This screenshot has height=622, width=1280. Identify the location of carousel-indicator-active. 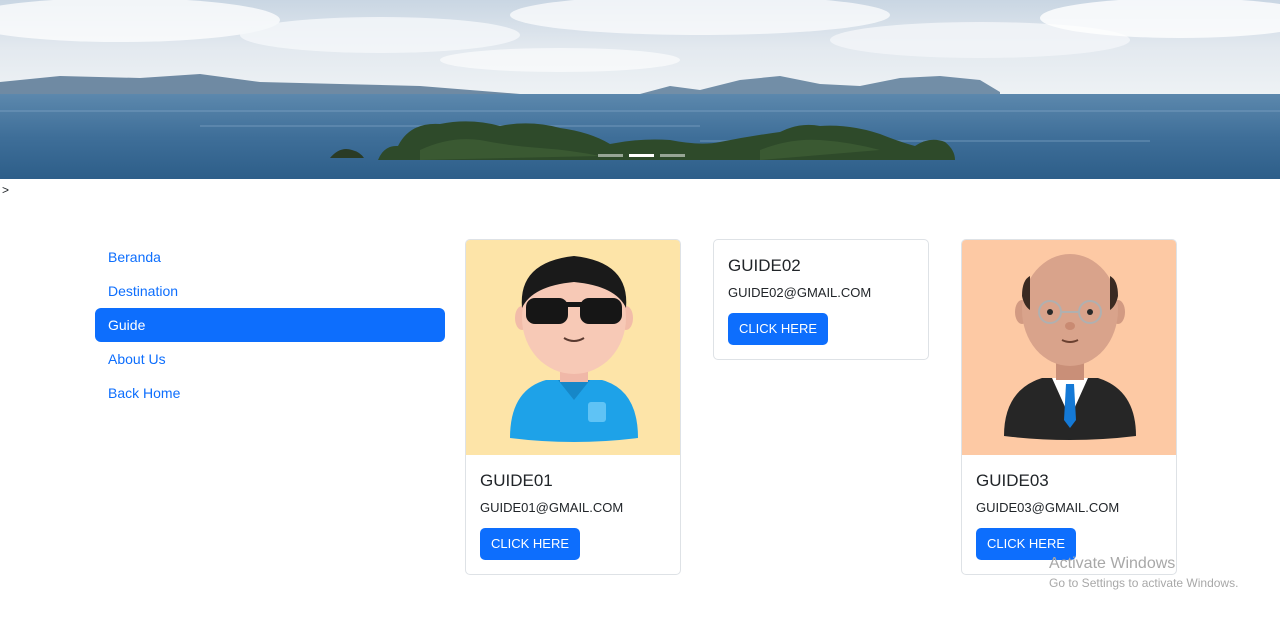
(641, 155).